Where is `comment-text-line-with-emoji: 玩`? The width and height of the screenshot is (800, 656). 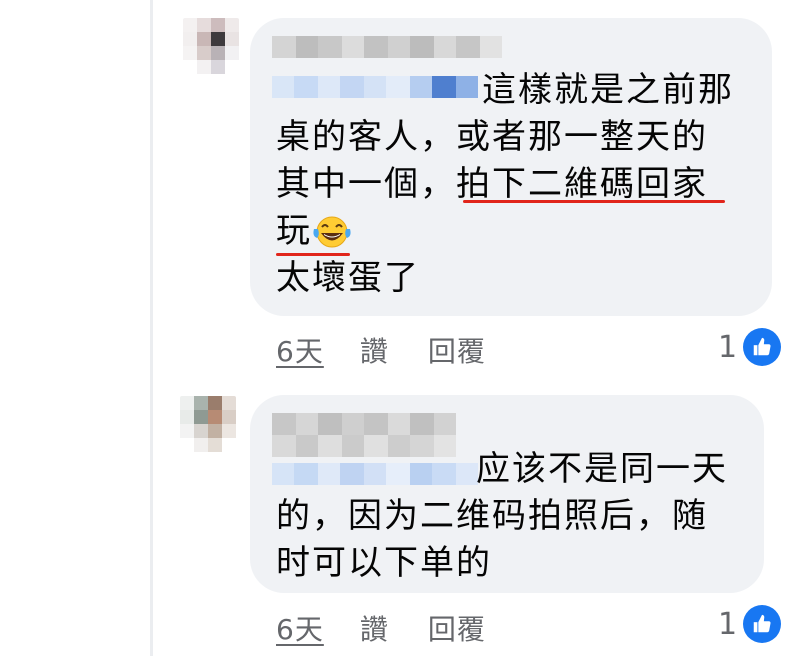 comment-text-line-with-emoji: 玩 is located at coordinates (314, 231).